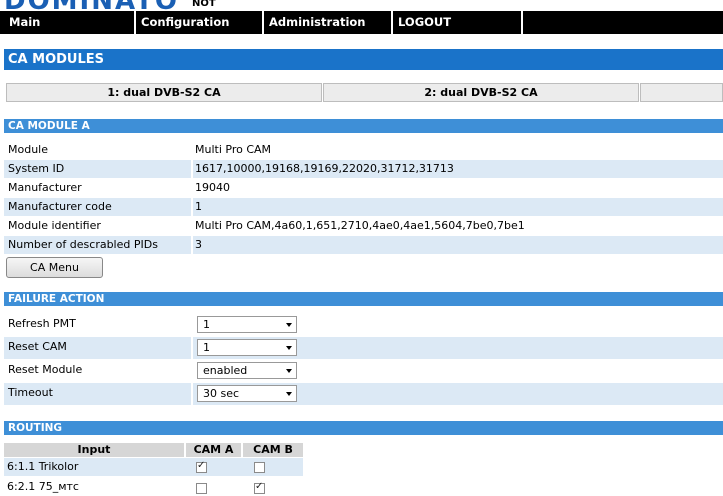 The image size is (723, 496). I want to click on page-title: CA MODULES, so click(363, 59).